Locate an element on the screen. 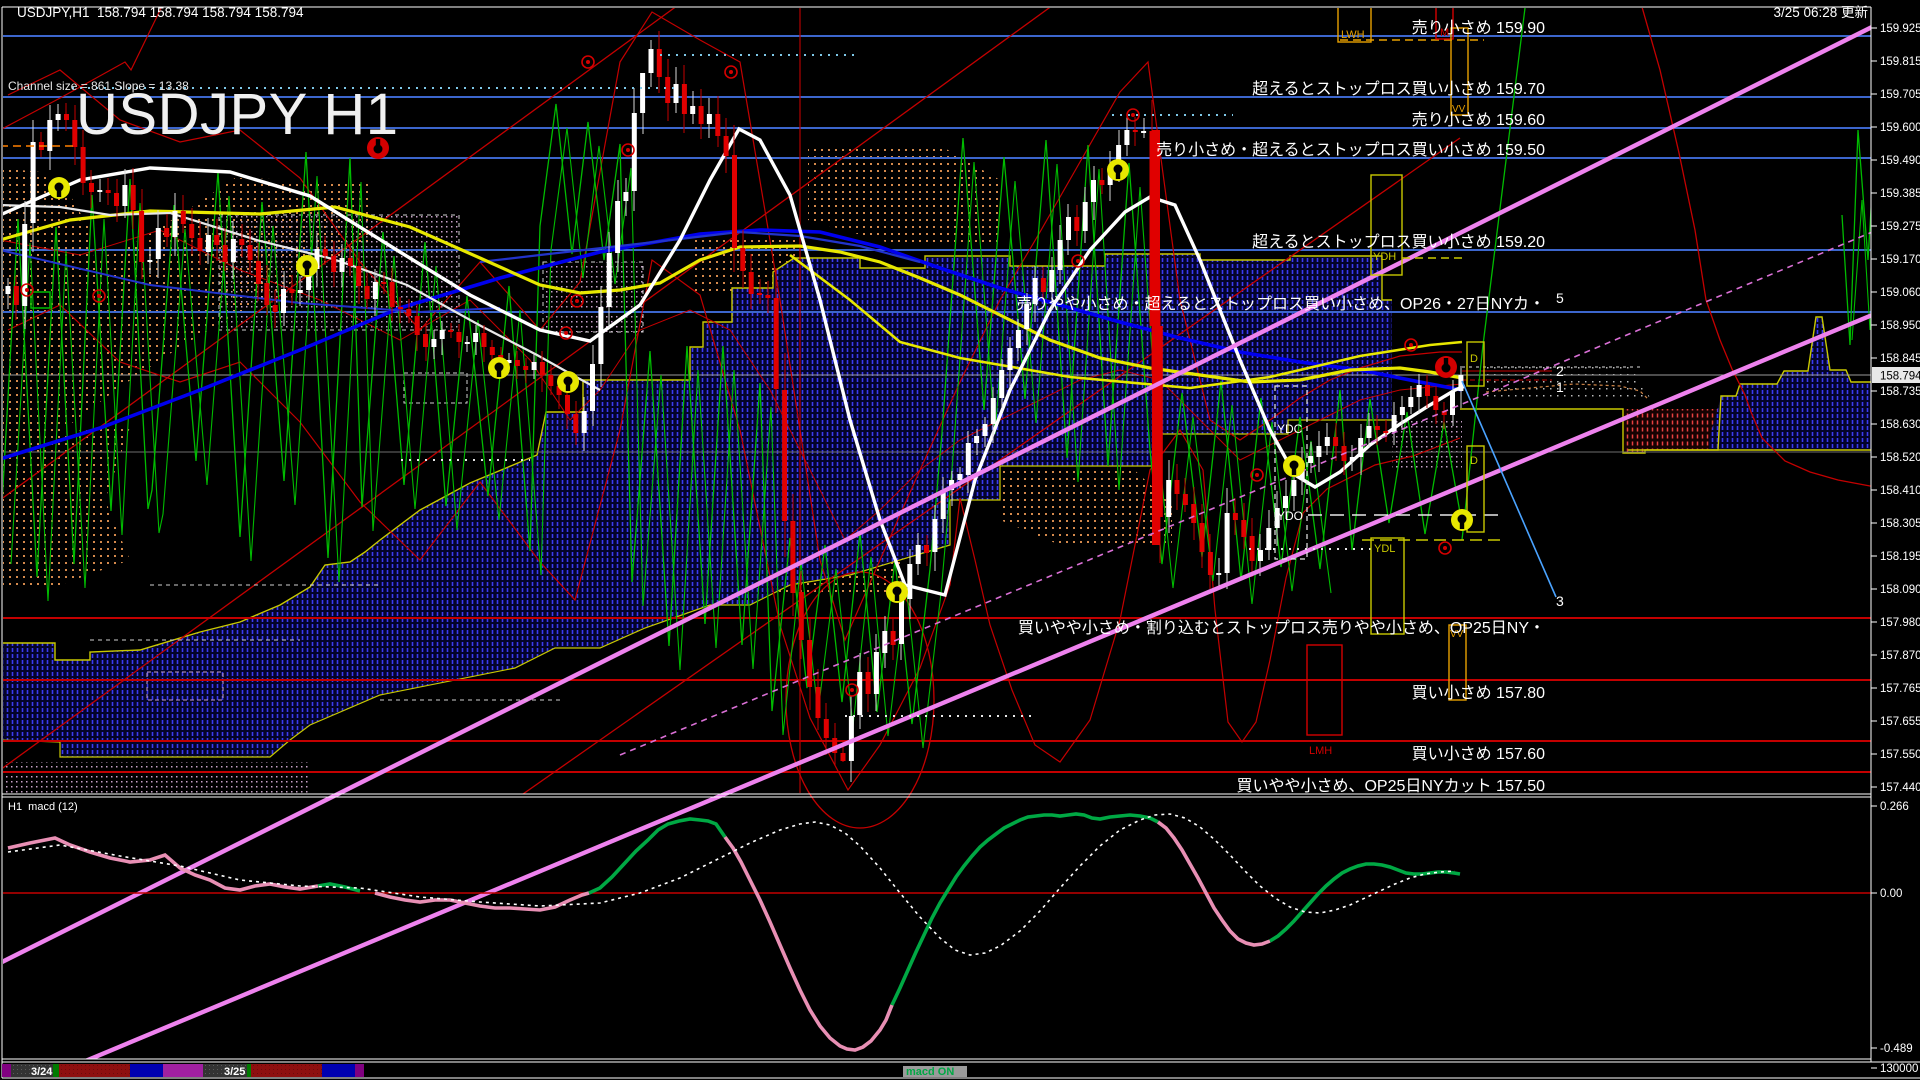  svg-text: 158.410 is located at coordinates (1900, 491).